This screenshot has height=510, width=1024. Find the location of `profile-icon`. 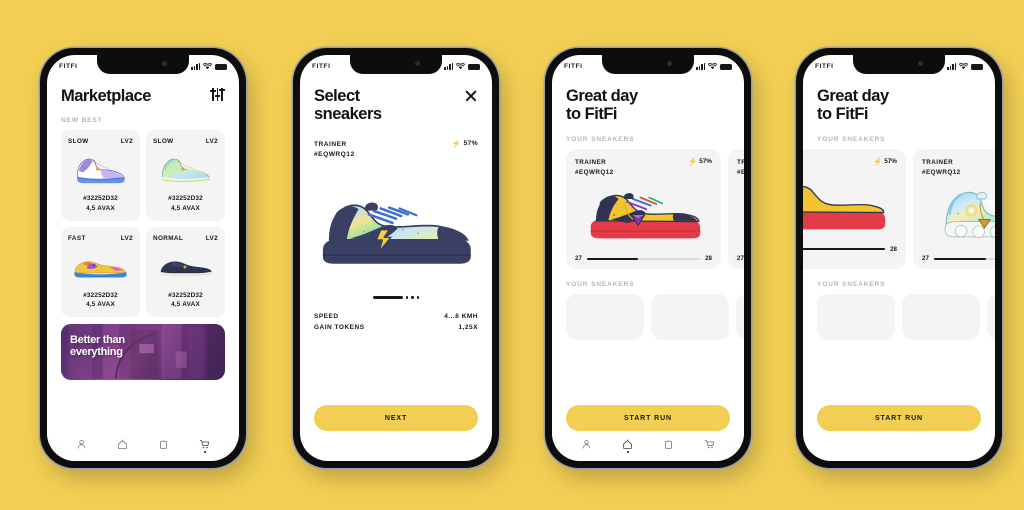

profile-icon is located at coordinates (81, 443).